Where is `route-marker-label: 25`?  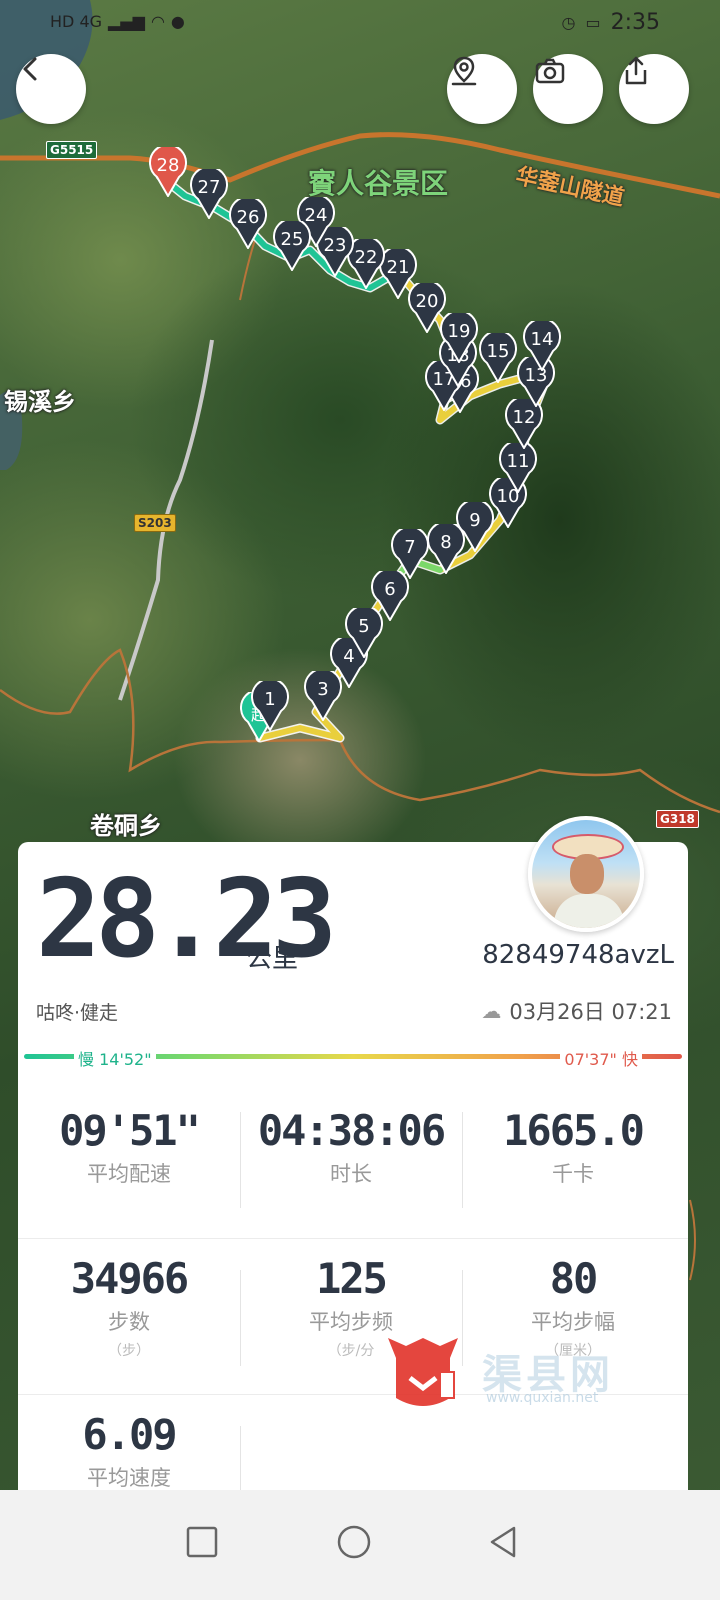 route-marker-label: 25 is located at coordinates (292, 239).